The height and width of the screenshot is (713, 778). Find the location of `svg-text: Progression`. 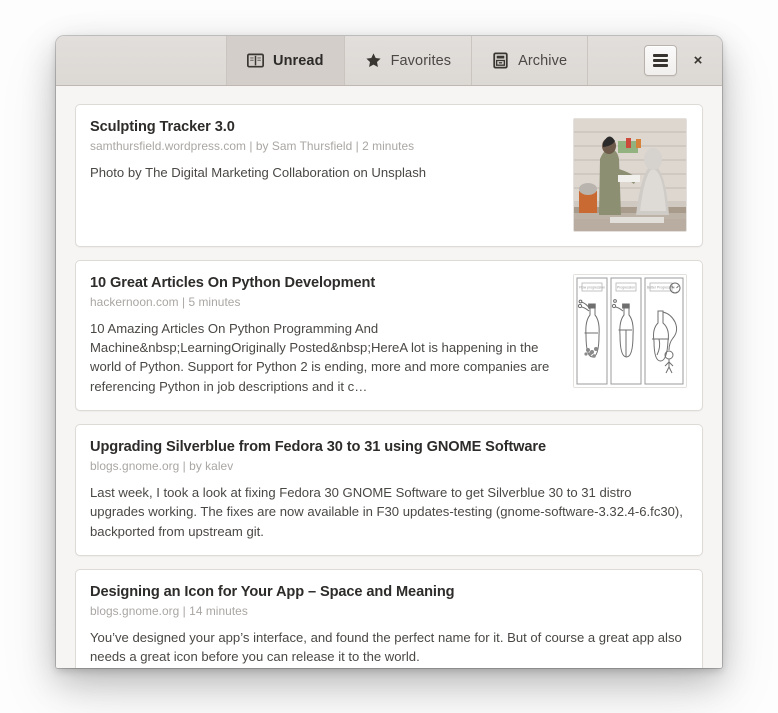

svg-text: Progression is located at coordinates (626, 288).